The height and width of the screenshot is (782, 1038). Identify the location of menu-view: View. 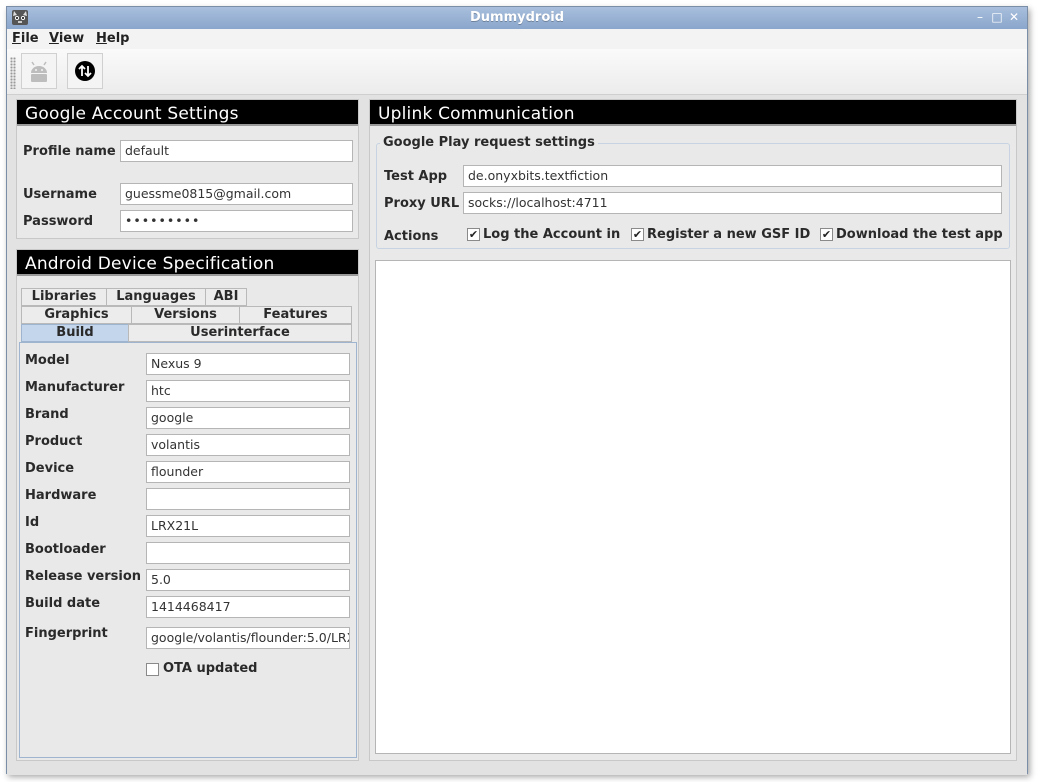
(66, 38).